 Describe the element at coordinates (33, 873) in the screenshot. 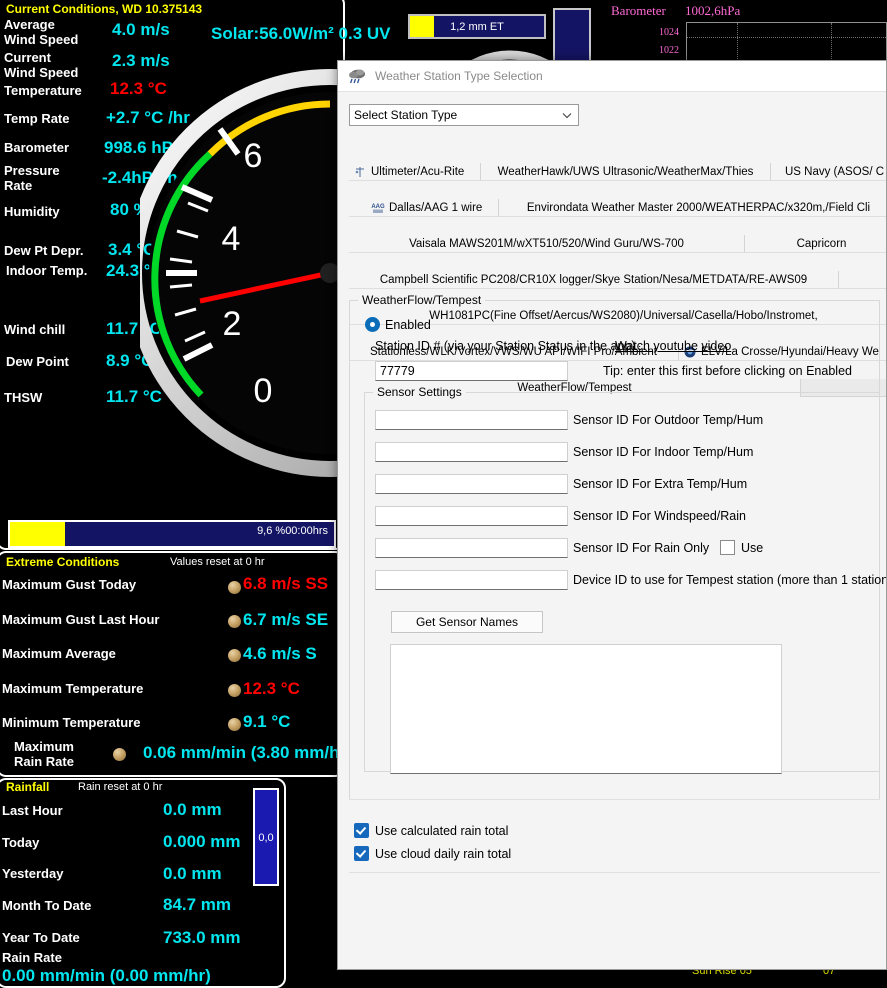

I see `rain-label-yesterday: Yesterday` at that location.